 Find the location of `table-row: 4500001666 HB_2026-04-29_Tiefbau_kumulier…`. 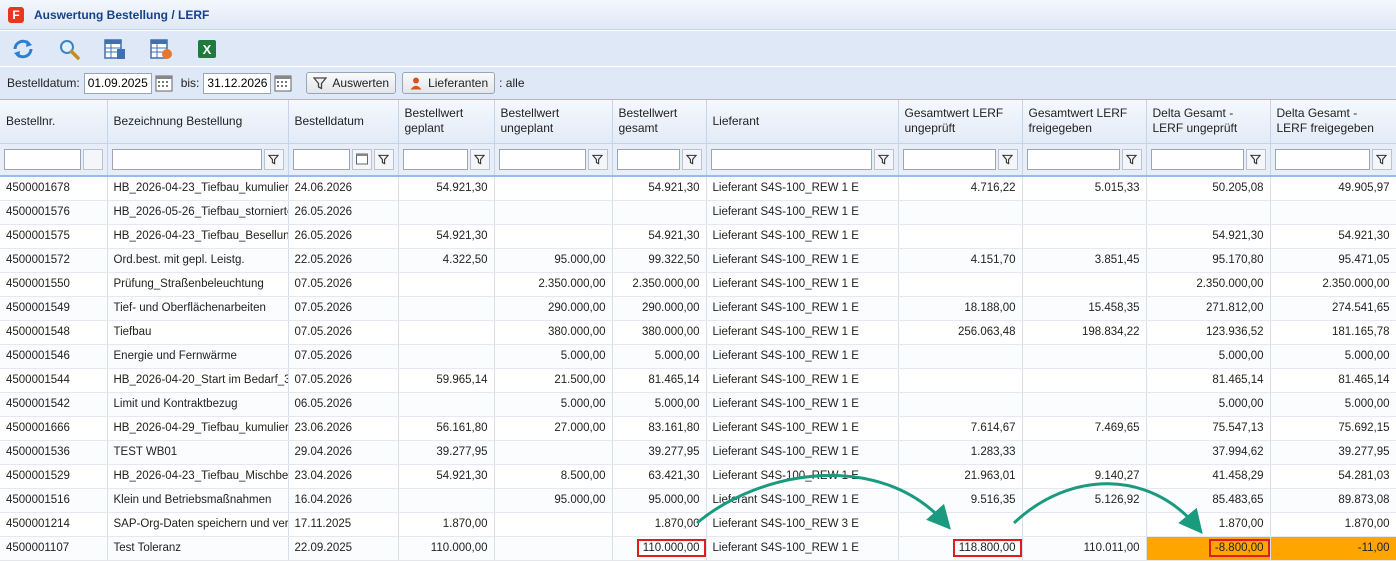

table-row: 4500001666 HB_2026-04-29_Tiefbau_kumulier… is located at coordinates (698, 428).